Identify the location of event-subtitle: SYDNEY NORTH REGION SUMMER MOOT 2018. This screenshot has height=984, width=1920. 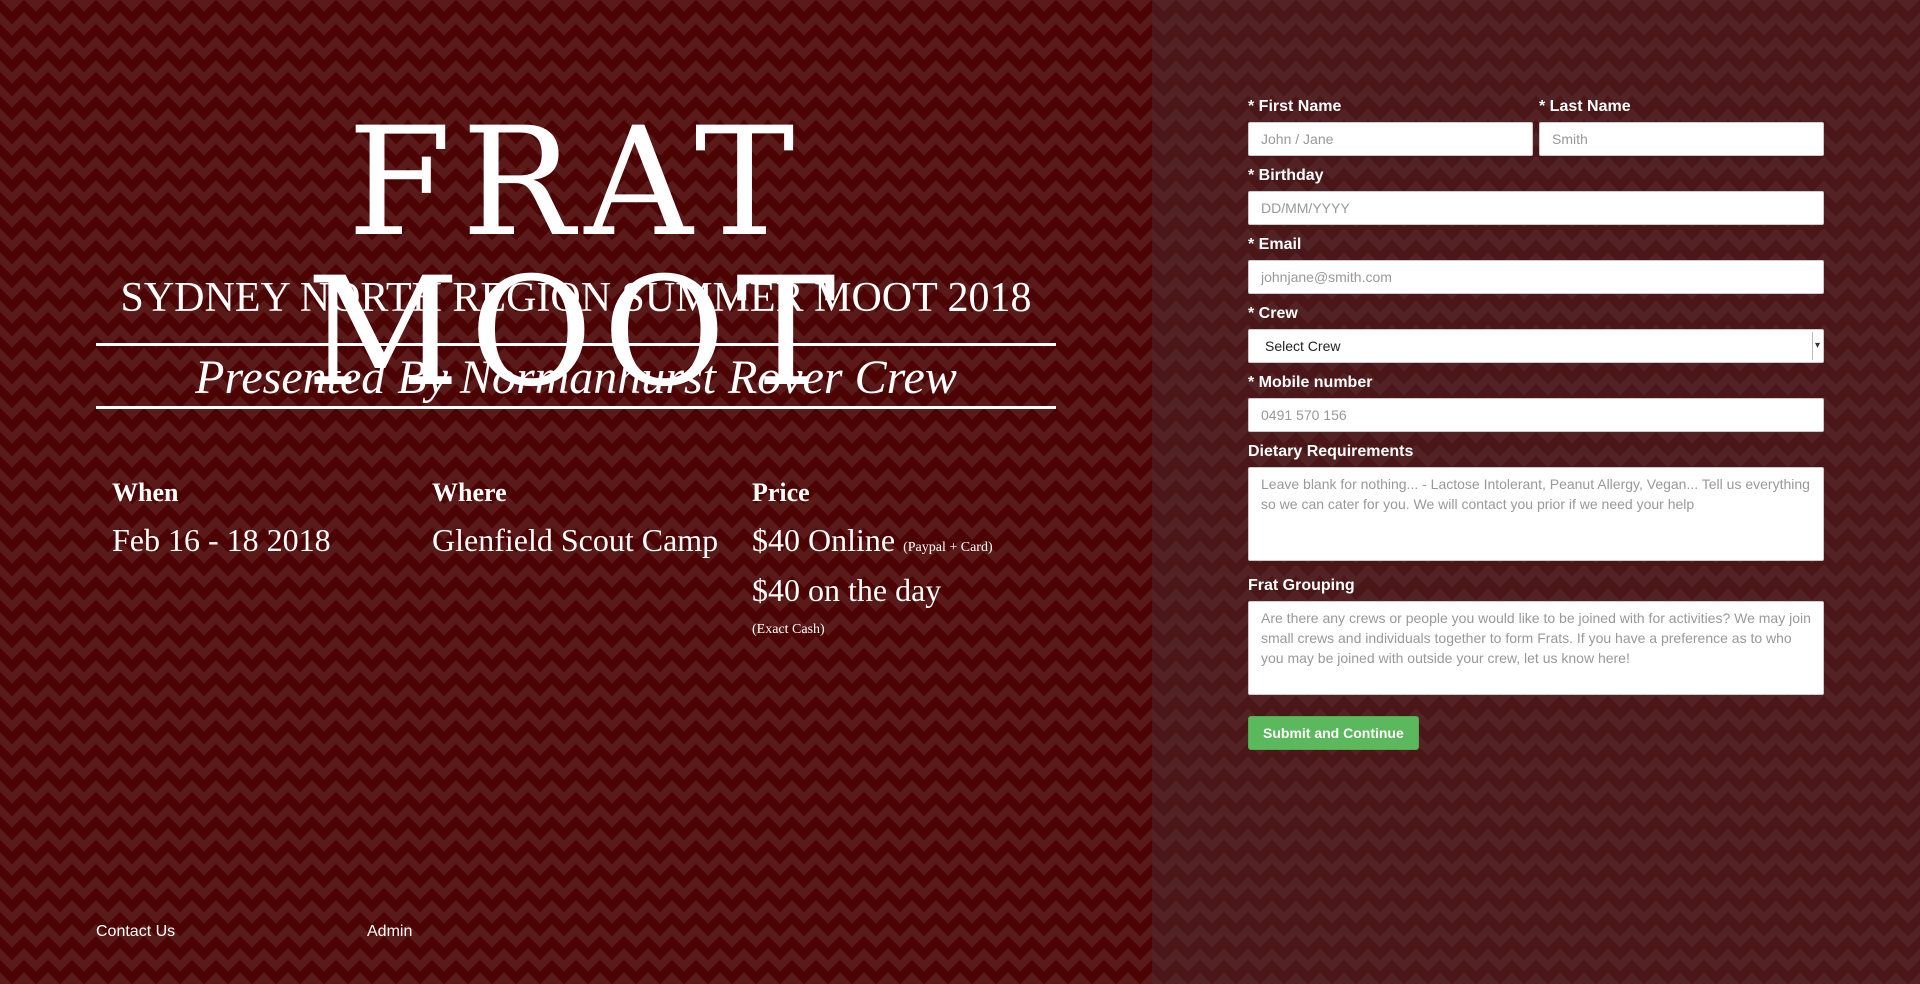
(576, 298).